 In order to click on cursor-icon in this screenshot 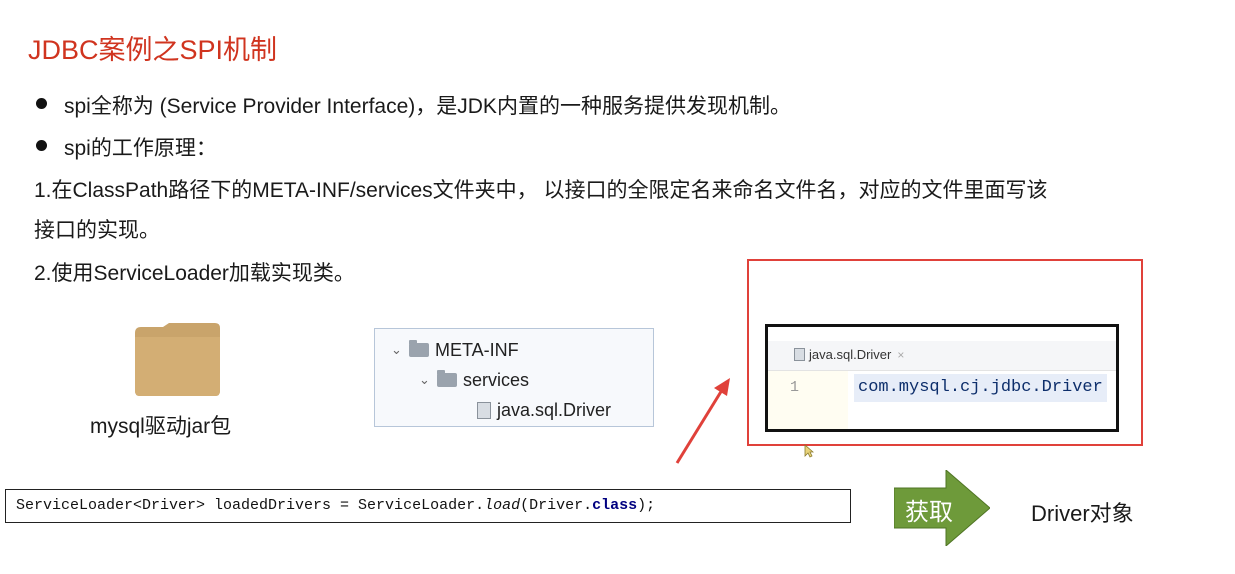, I will do `click(809, 451)`.